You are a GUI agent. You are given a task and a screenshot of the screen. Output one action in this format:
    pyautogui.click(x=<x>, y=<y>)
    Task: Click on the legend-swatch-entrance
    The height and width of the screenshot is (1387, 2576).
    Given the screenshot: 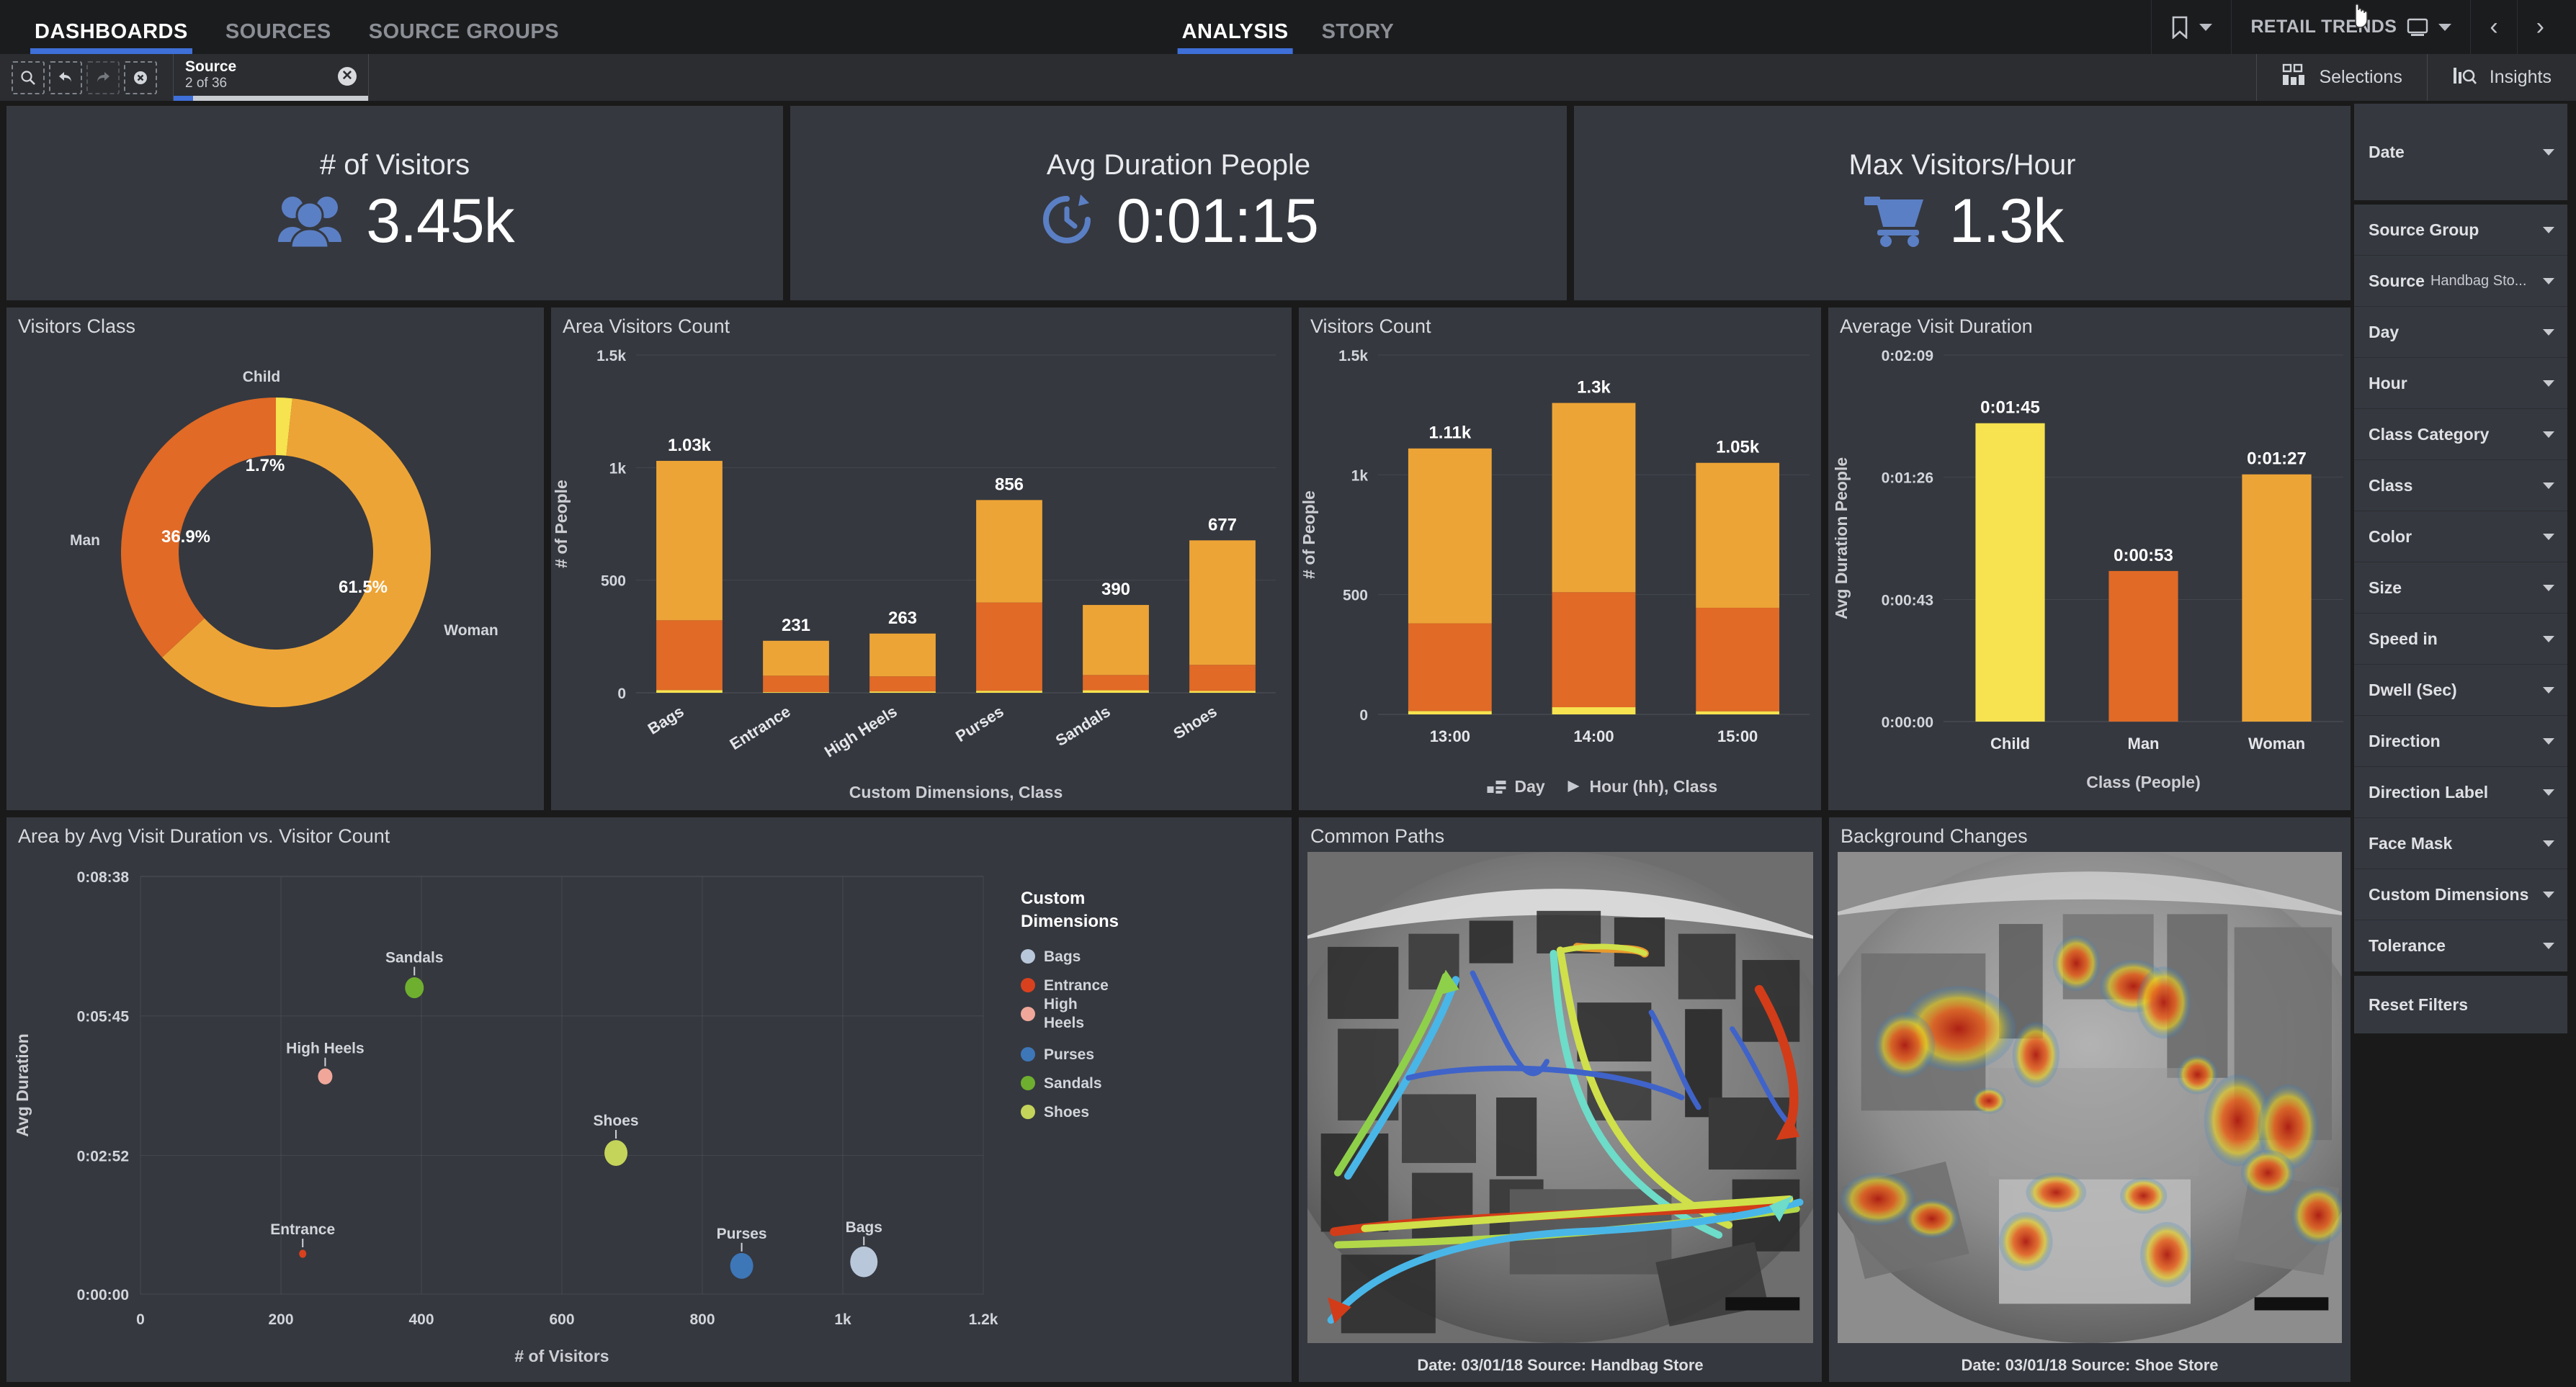 What is the action you would take?
    pyautogui.click(x=1028, y=985)
    